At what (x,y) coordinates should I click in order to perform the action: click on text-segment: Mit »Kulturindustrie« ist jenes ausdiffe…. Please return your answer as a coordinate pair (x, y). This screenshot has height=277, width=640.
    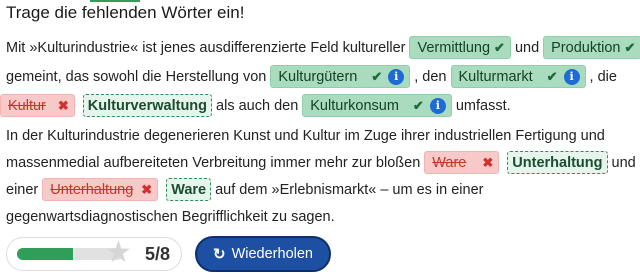
    Looking at the image, I should click on (206, 47).